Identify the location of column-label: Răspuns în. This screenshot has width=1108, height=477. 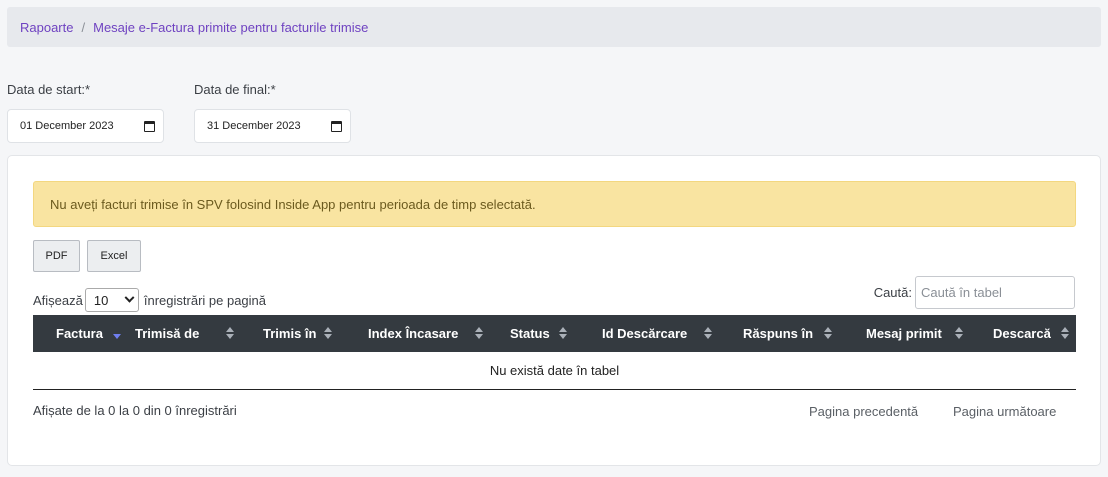
(778, 333).